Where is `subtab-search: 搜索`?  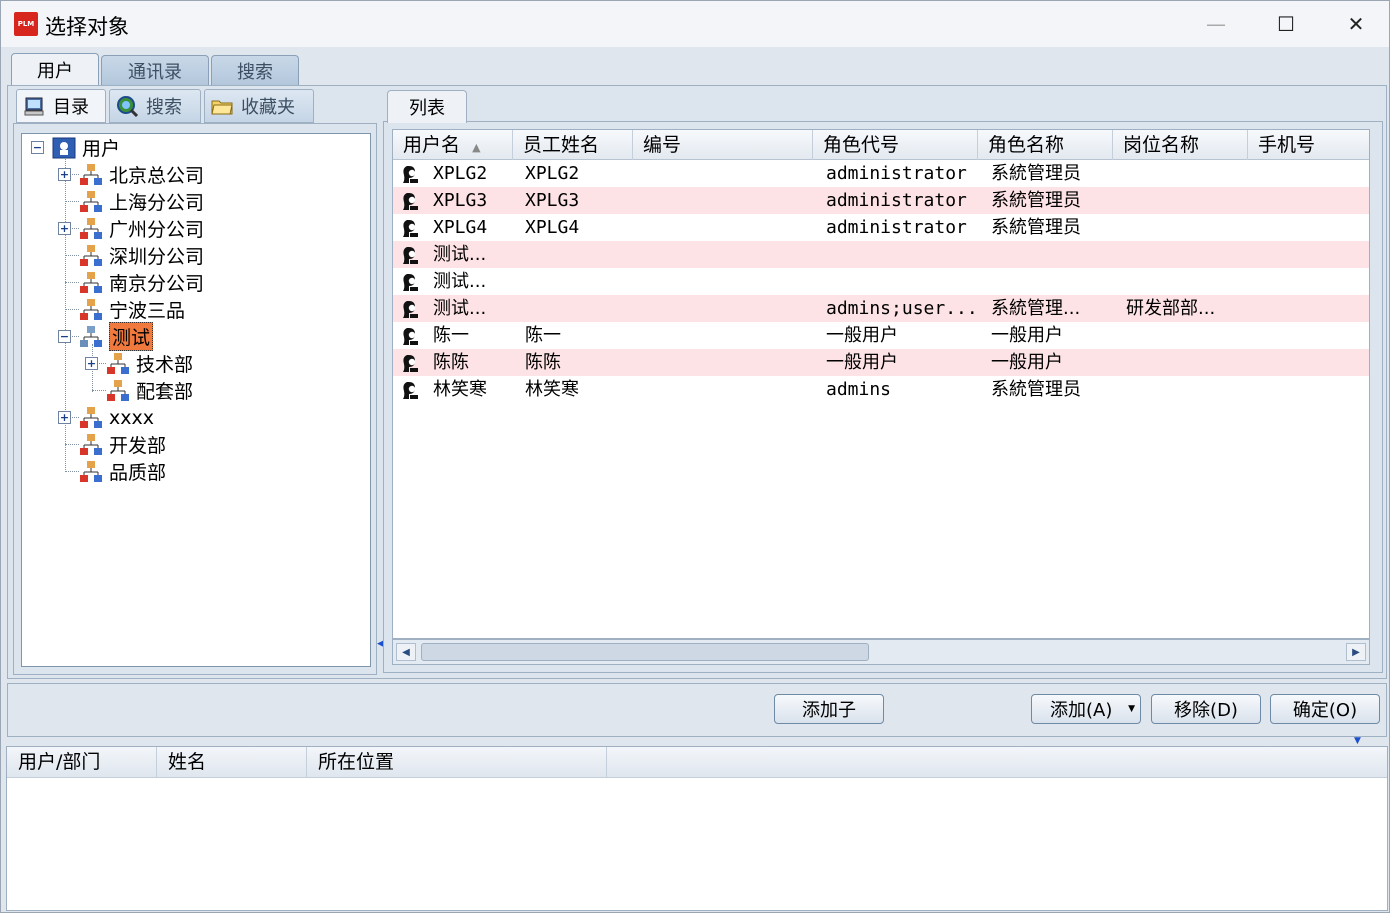
subtab-search: 搜索 is located at coordinates (155, 106).